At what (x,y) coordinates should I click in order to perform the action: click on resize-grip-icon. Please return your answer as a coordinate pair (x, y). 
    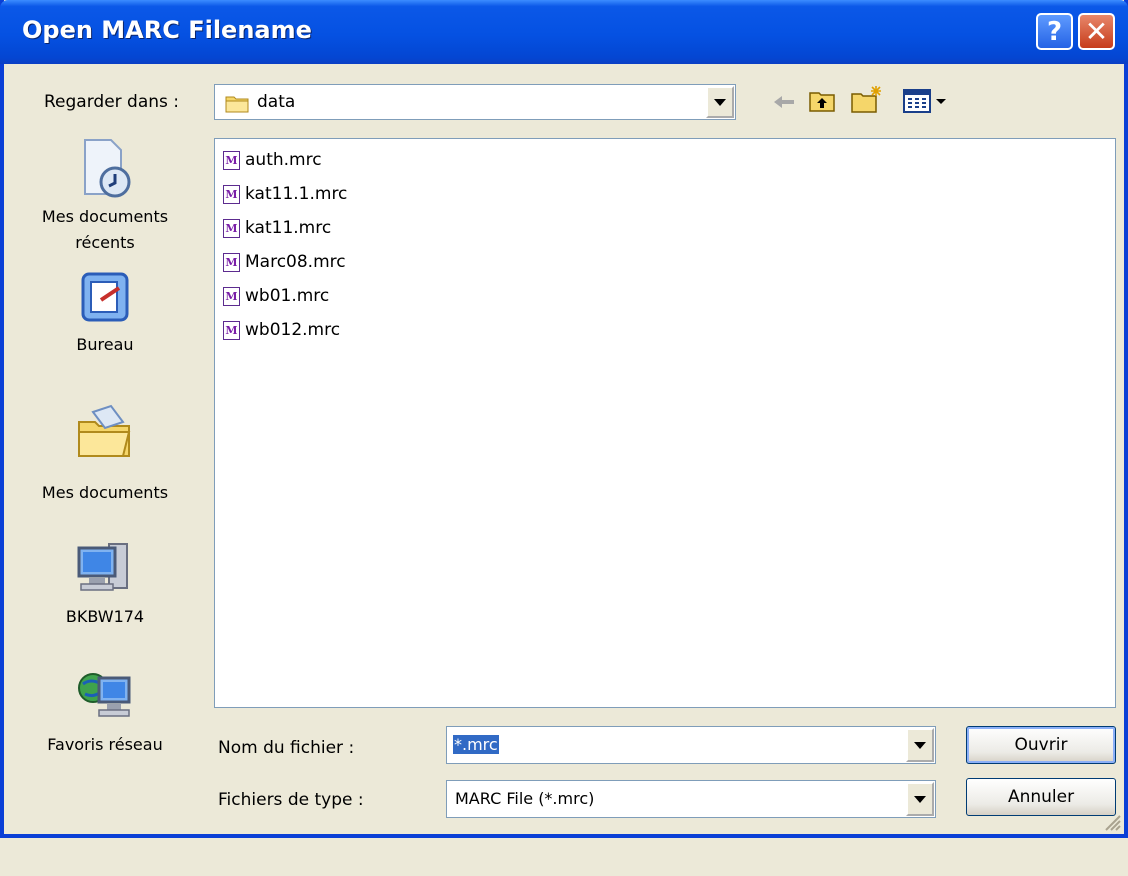
    Looking at the image, I should click on (1111, 821).